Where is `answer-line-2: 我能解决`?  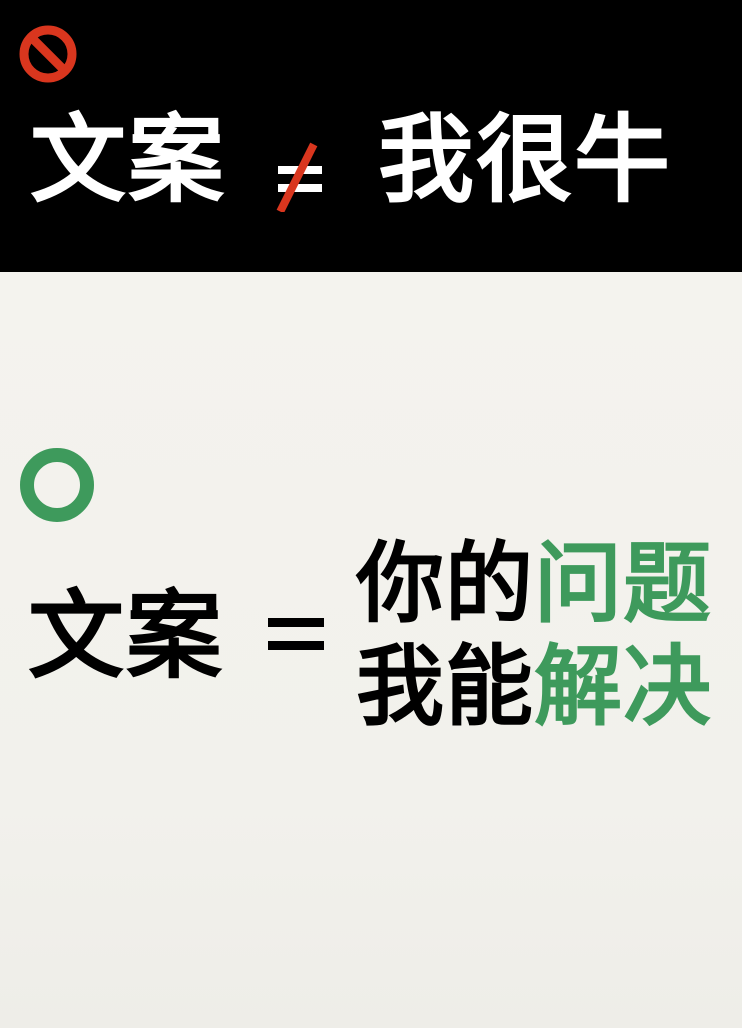 answer-line-2: 我能解决 is located at coordinates (534, 687).